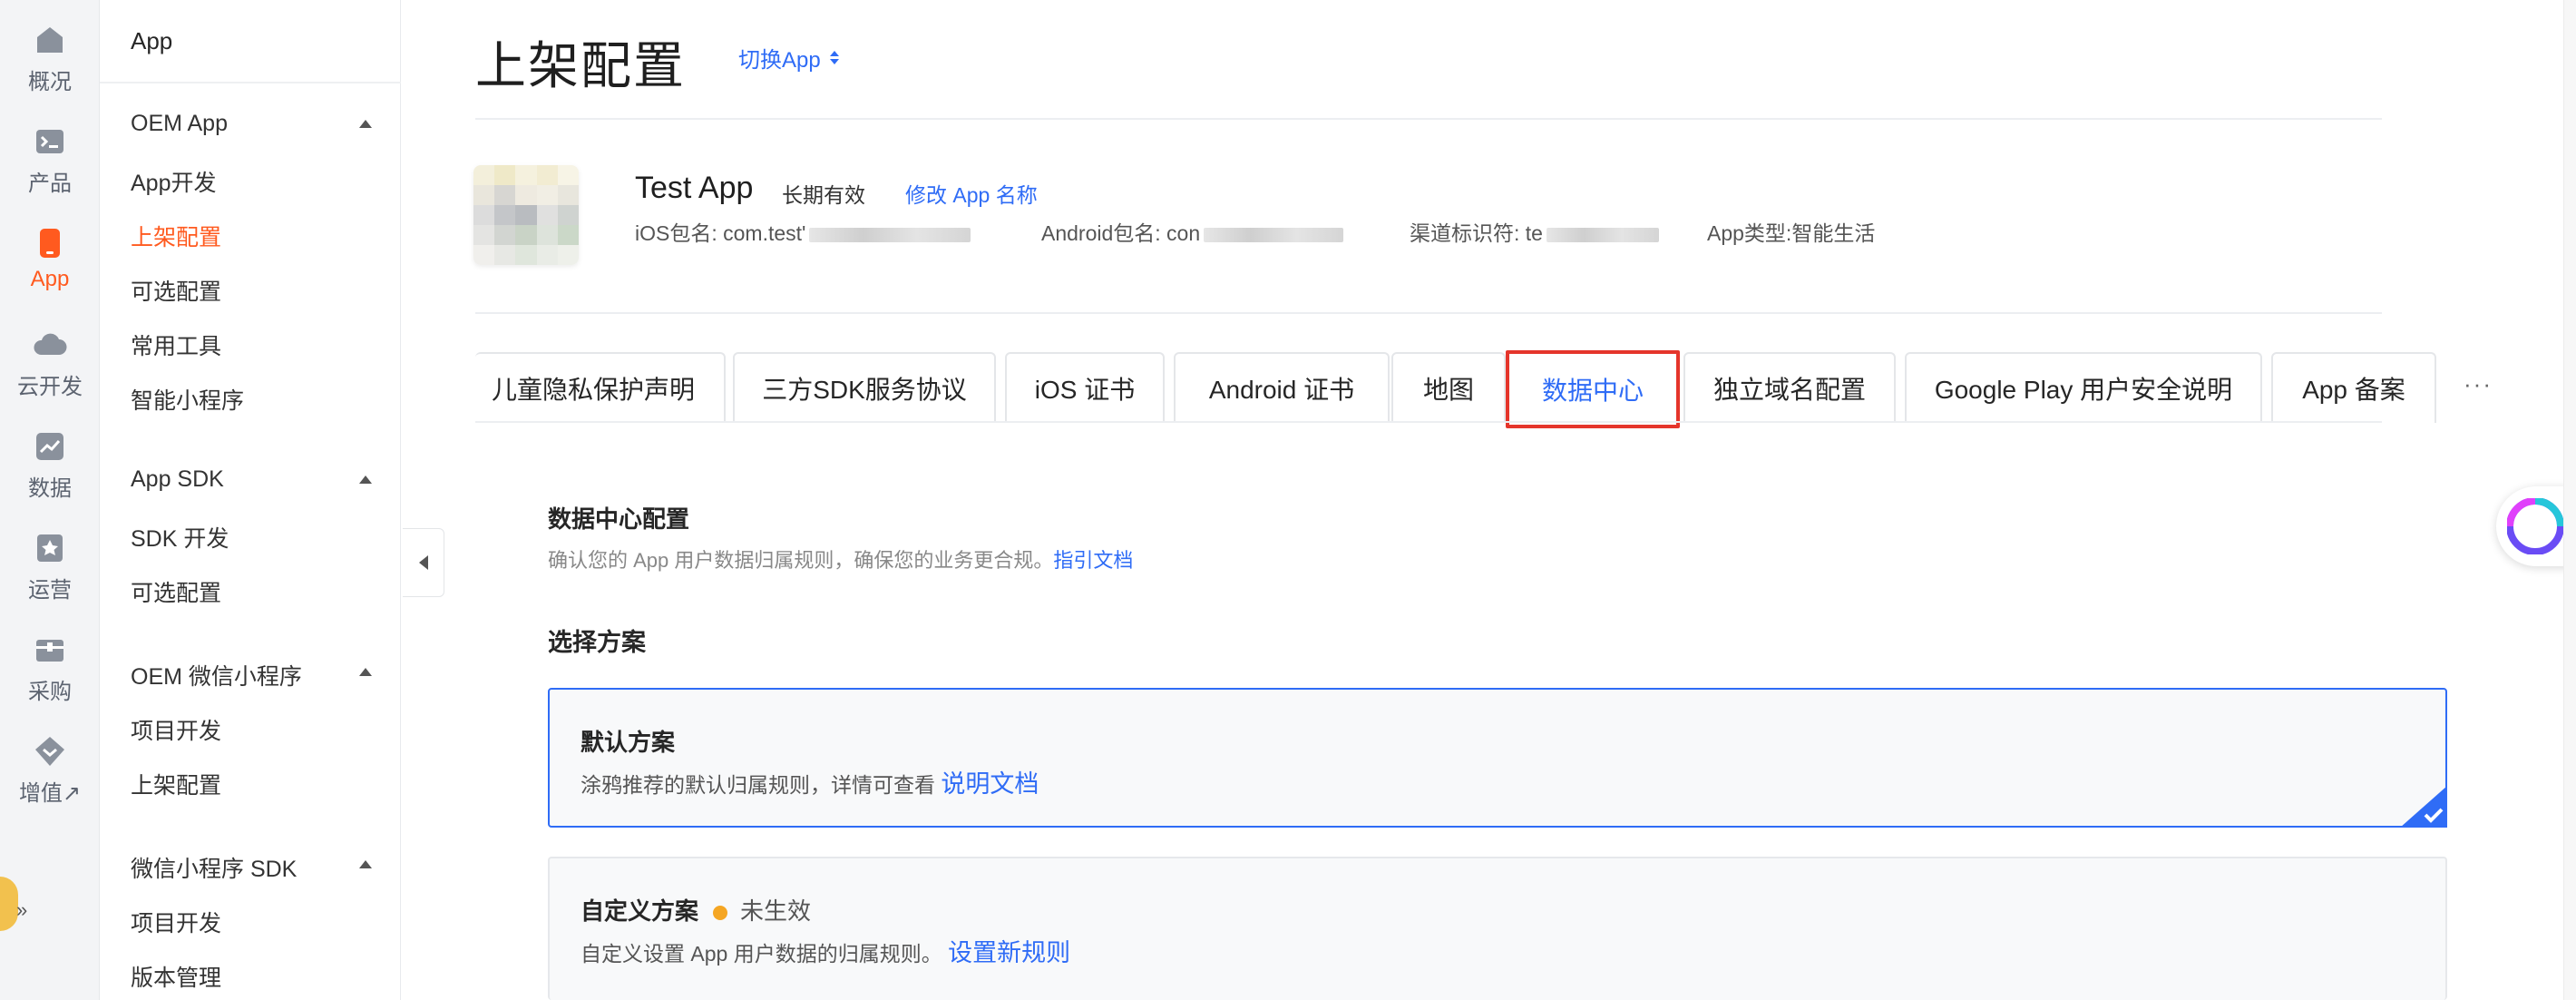 The width and height of the screenshot is (2576, 1000). What do you see at coordinates (50, 692) in the screenshot?
I see `rail-item-label: 采购` at bounding box center [50, 692].